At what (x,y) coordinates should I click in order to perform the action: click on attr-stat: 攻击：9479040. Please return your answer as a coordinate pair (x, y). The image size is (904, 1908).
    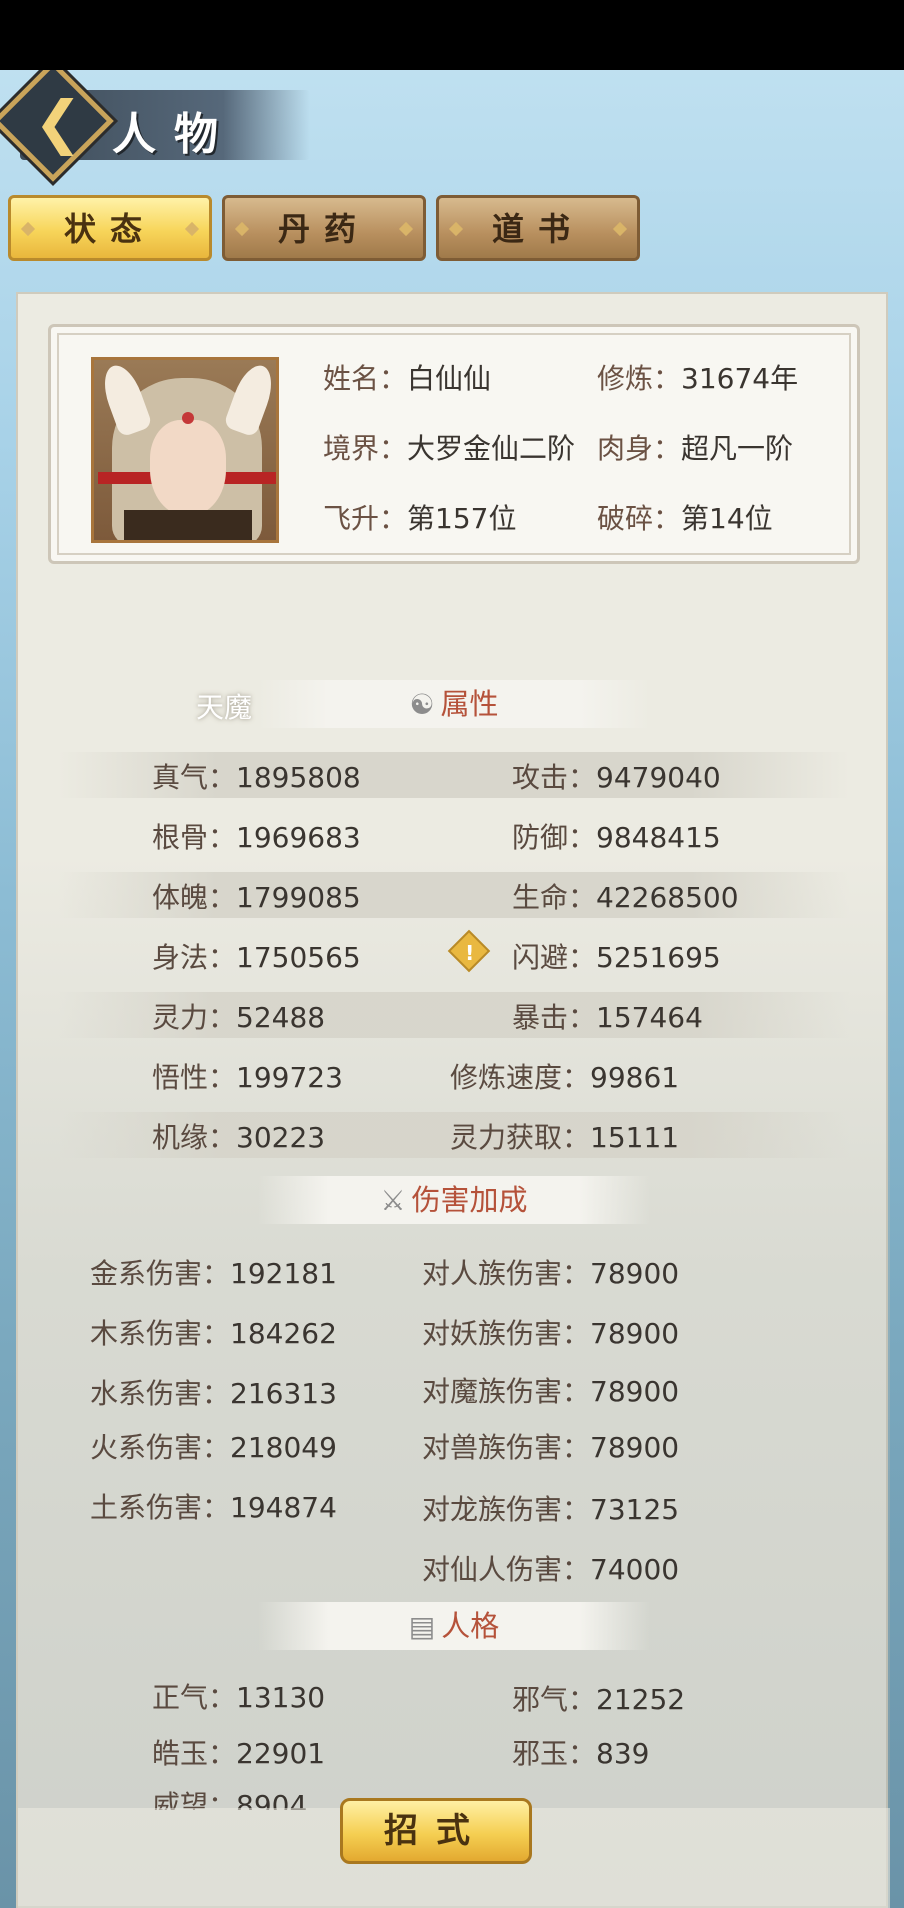
    Looking at the image, I should click on (616, 777).